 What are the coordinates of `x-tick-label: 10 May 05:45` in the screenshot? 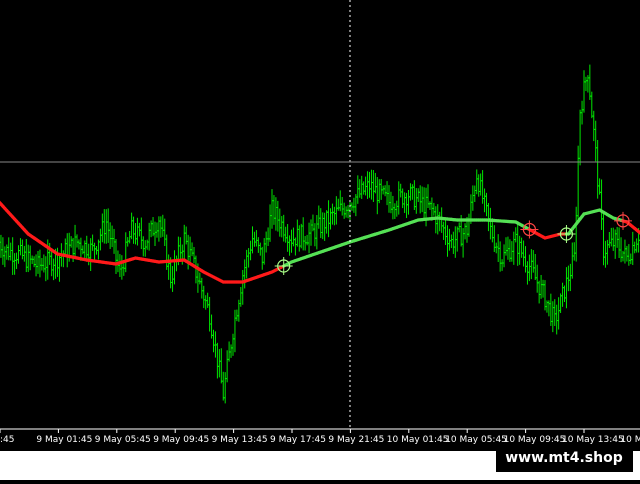 It's located at (476, 440).